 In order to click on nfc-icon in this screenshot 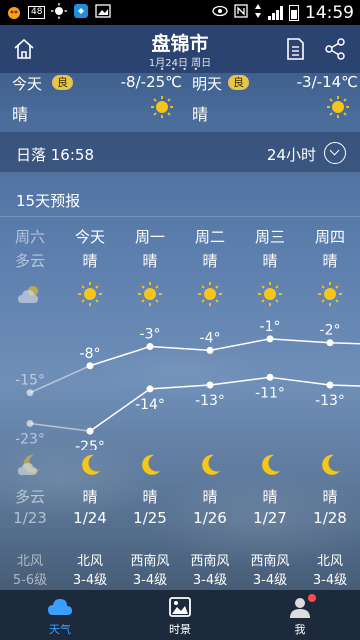, I will do `click(241, 12)`.